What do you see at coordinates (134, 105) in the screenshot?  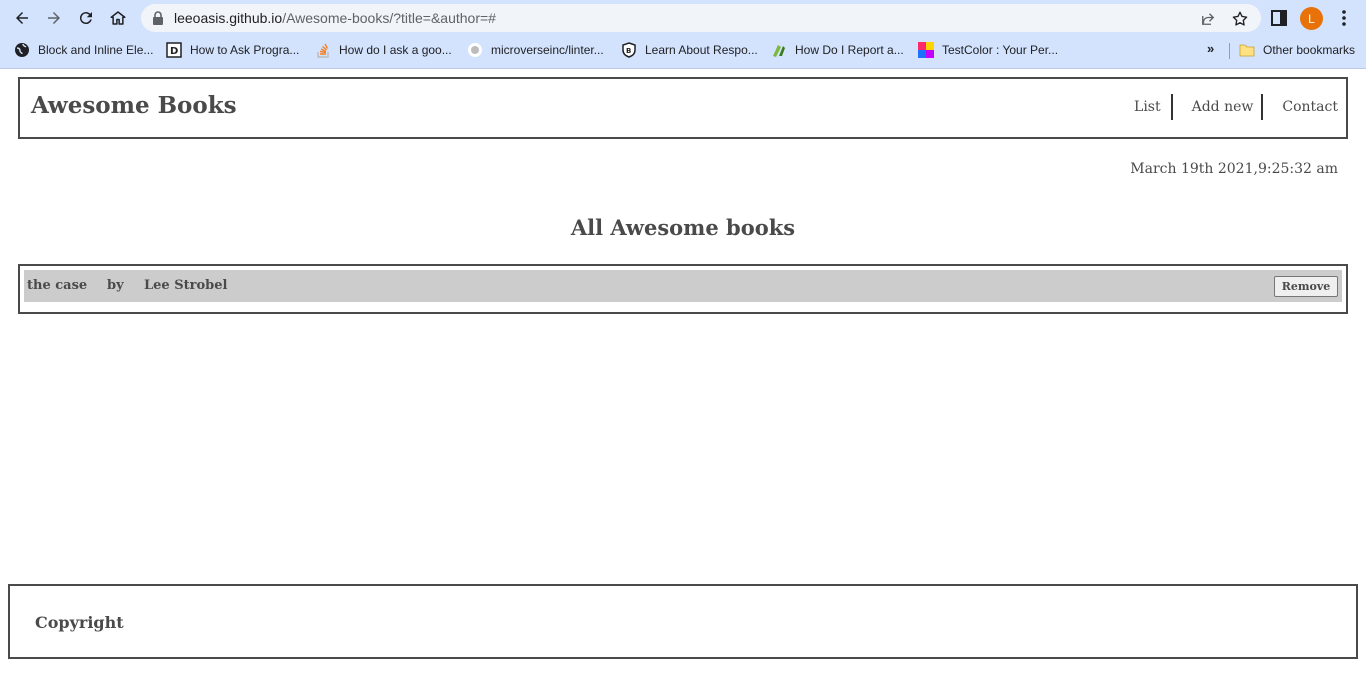 I see `site-logo: Awesome Books` at bounding box center [134, 105].